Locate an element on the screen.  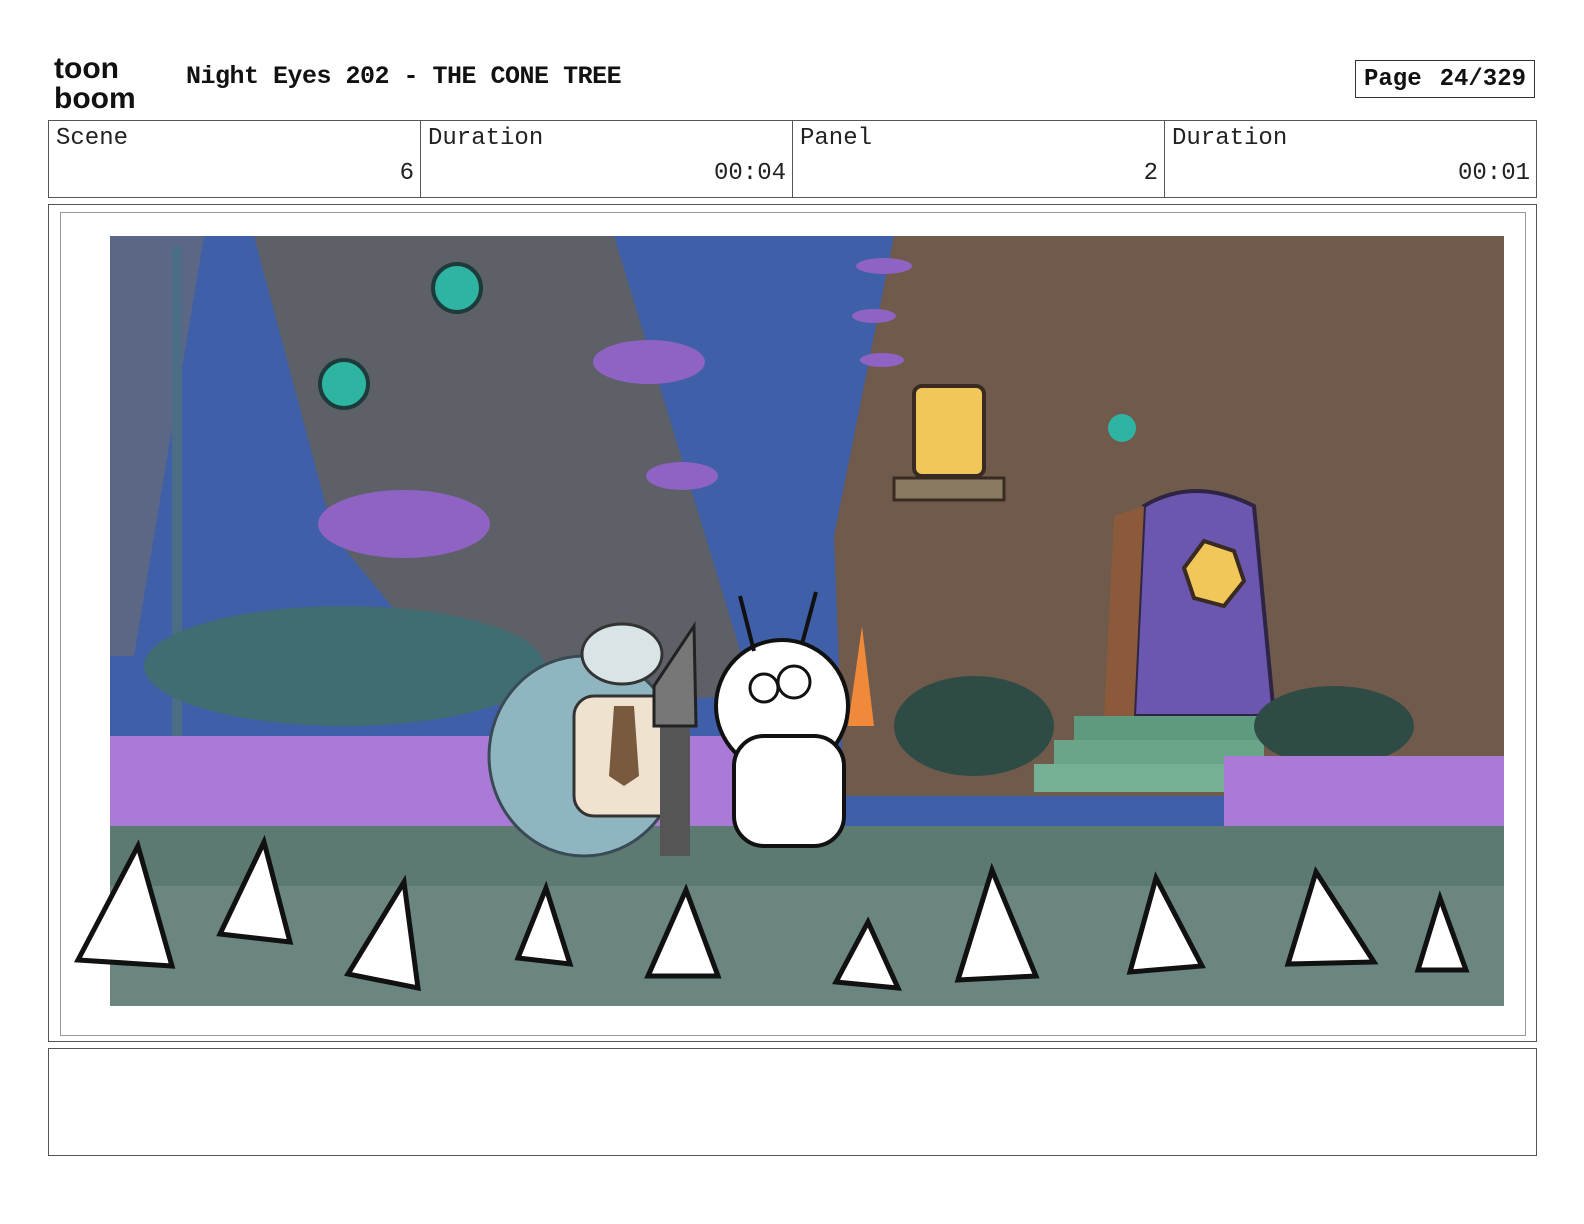
scene-label: Scene is located at coordinates (92, 138).